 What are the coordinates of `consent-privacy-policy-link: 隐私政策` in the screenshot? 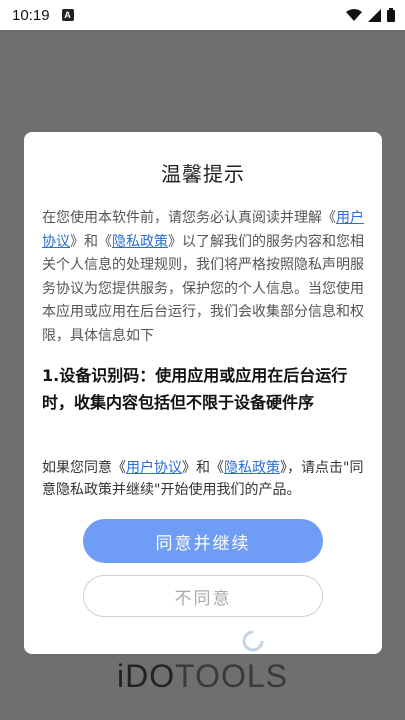 It's located at (252, 468).